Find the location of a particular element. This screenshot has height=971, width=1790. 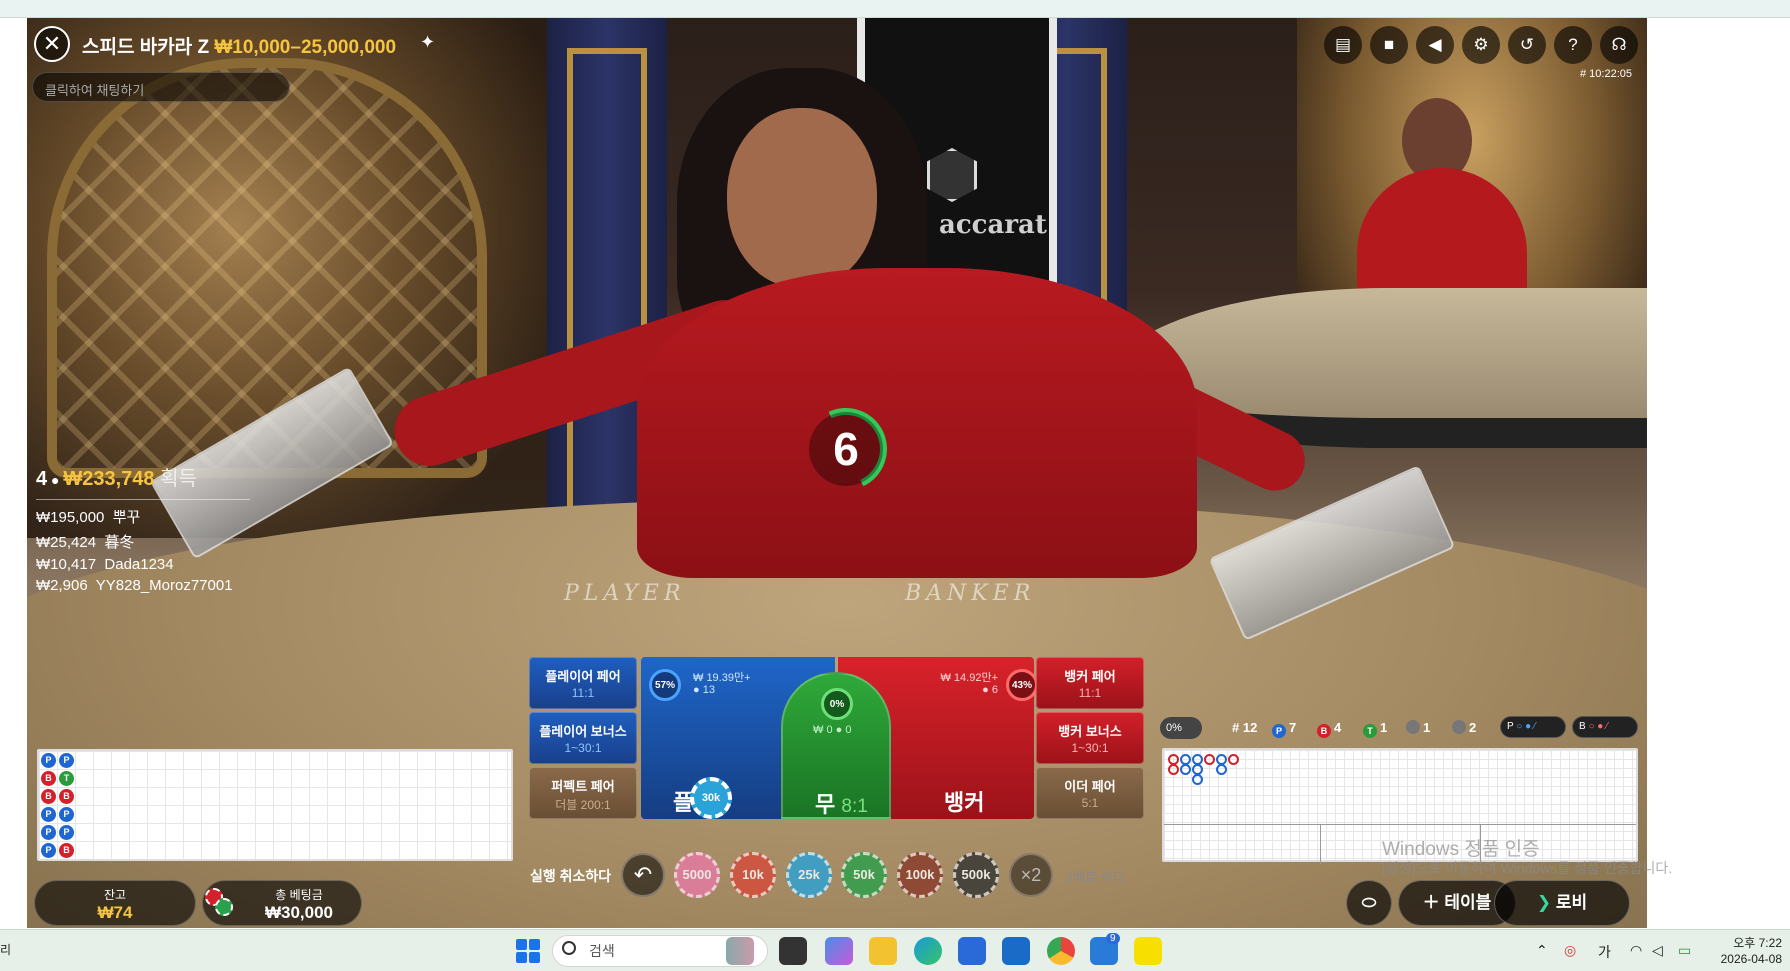

chat-toggle-icon: ▤ is located at coordinates (1343, 45).